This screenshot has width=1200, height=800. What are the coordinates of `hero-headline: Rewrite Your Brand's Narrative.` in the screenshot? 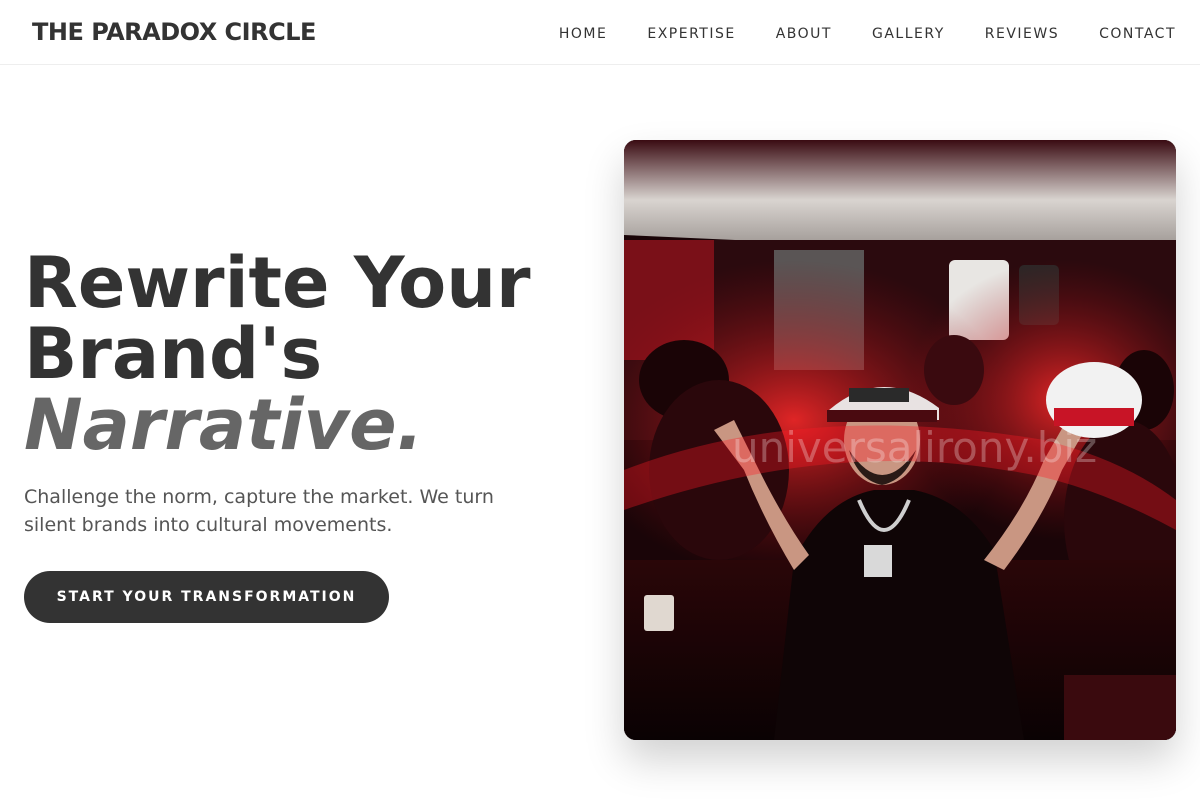 It's located at (304, 354).